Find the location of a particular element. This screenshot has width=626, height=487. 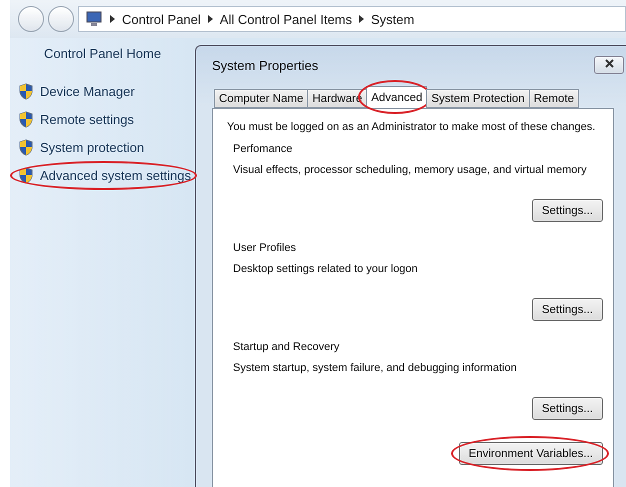

sidebar-link: Remote settings is located at coordinates (76, 119).